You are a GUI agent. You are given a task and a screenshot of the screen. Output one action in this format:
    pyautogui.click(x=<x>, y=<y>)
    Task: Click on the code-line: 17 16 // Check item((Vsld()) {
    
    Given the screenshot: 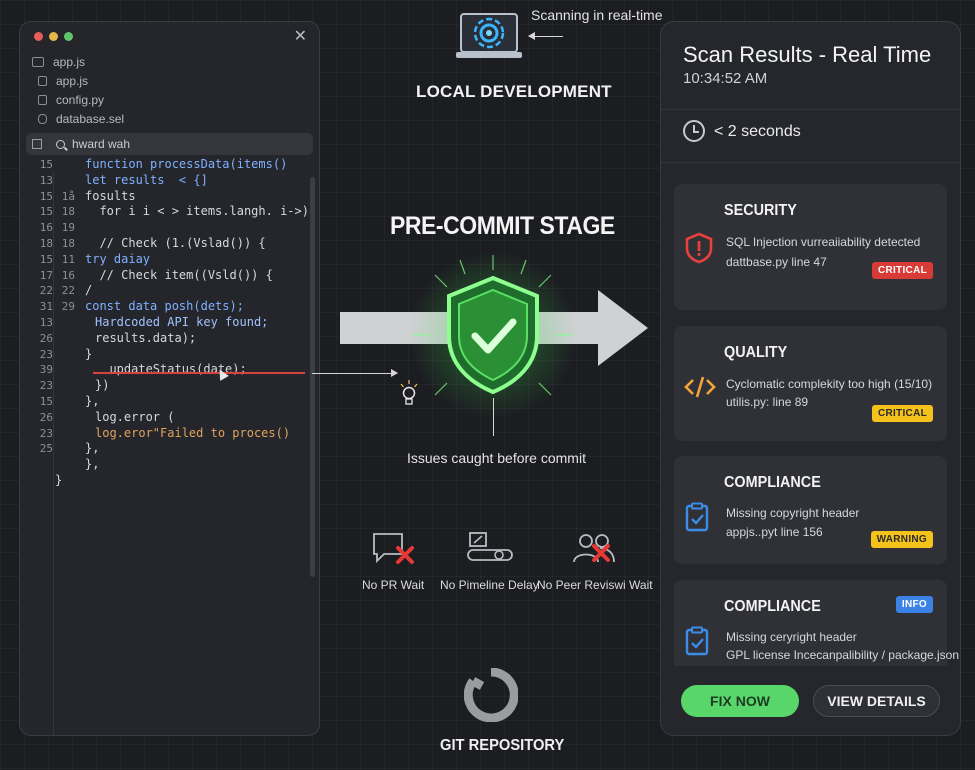 What is the action you would take?
    pyautogui.click(x=169, y=276)
    